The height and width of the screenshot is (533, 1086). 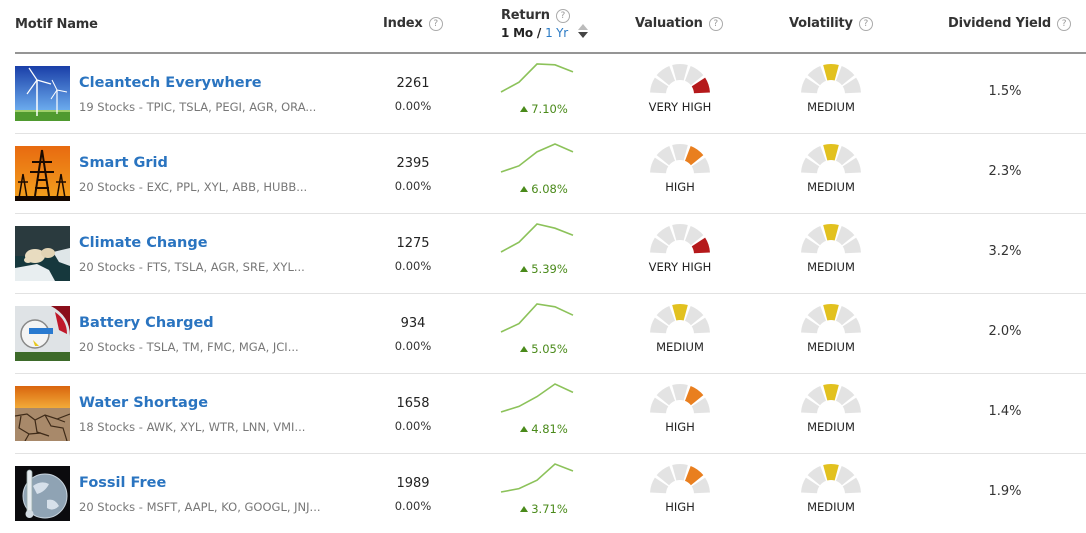 I want to click on valuation-label: VERY HIGH, so click(x=680, y=267).